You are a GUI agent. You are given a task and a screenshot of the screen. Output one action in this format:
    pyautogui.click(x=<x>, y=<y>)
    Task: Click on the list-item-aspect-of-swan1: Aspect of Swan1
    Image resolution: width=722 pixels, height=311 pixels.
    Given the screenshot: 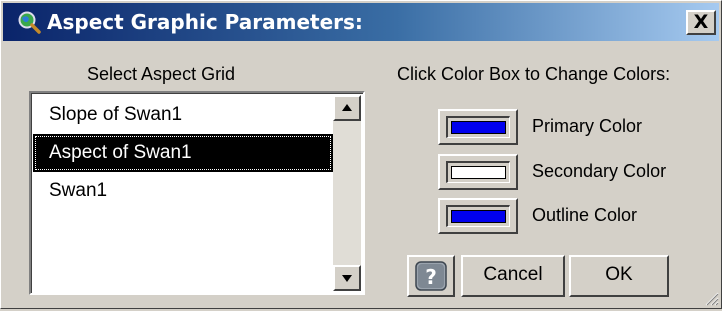 What is the action you would take?
    pyautogui.click(x=183, y=153)
    